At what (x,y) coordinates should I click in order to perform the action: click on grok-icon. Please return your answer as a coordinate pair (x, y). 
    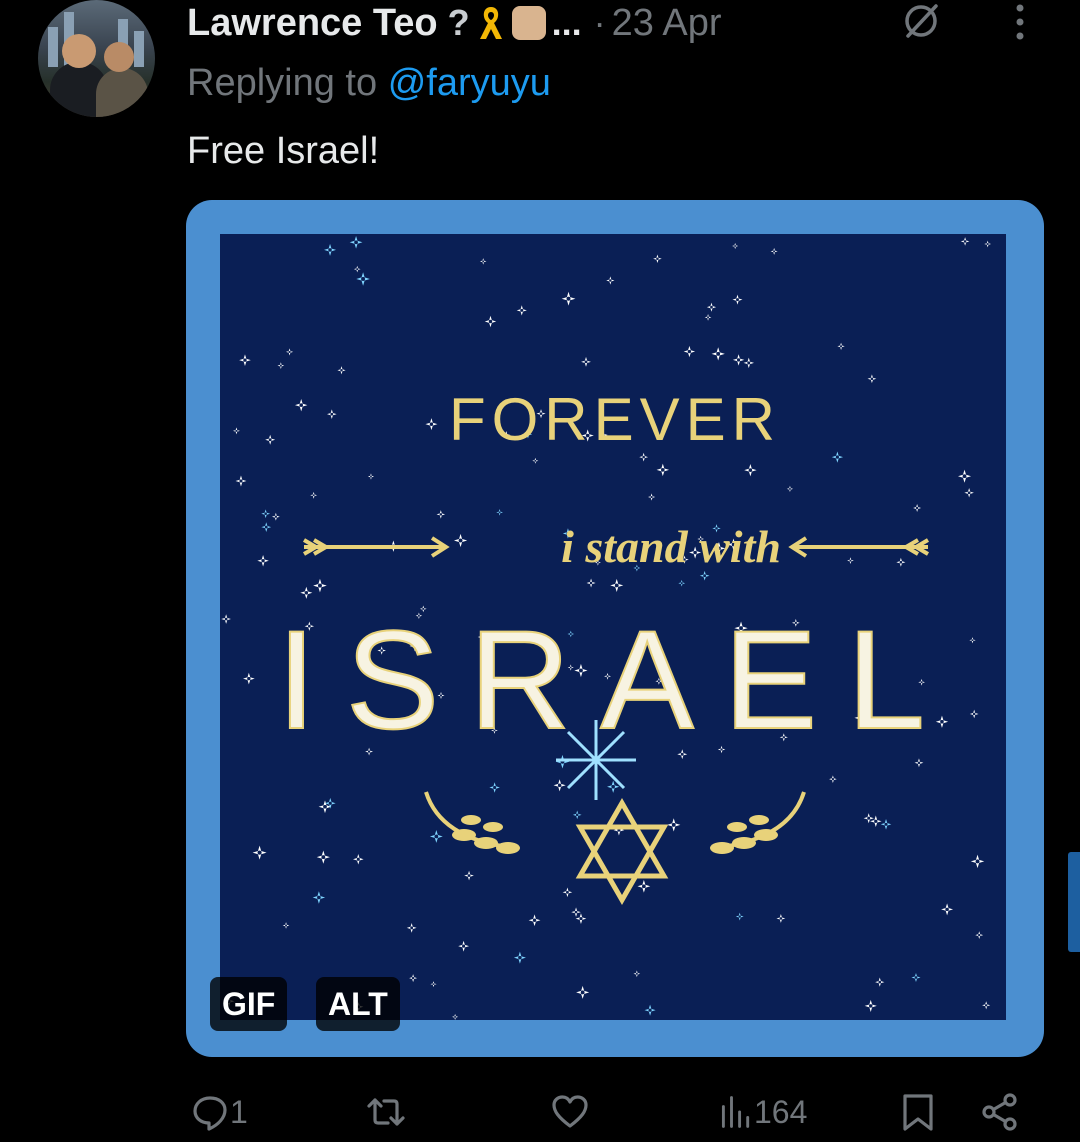
    Looking at the image, I should click on (921, 21).